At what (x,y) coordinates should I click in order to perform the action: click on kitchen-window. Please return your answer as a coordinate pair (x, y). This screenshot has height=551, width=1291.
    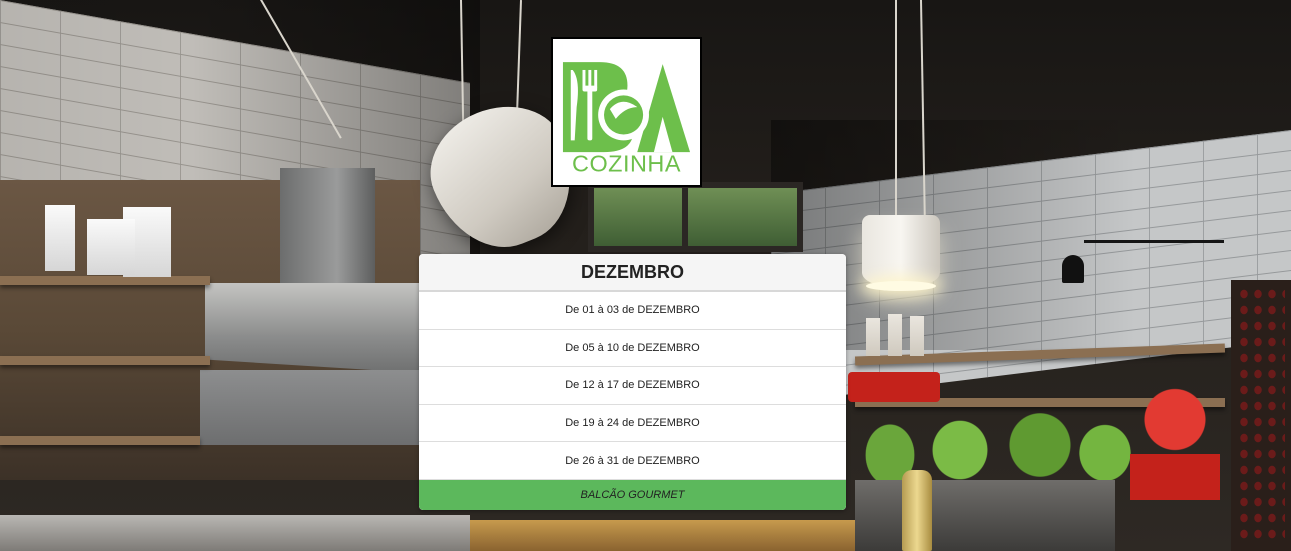
    Looking at the image, I should click on (695, 217).